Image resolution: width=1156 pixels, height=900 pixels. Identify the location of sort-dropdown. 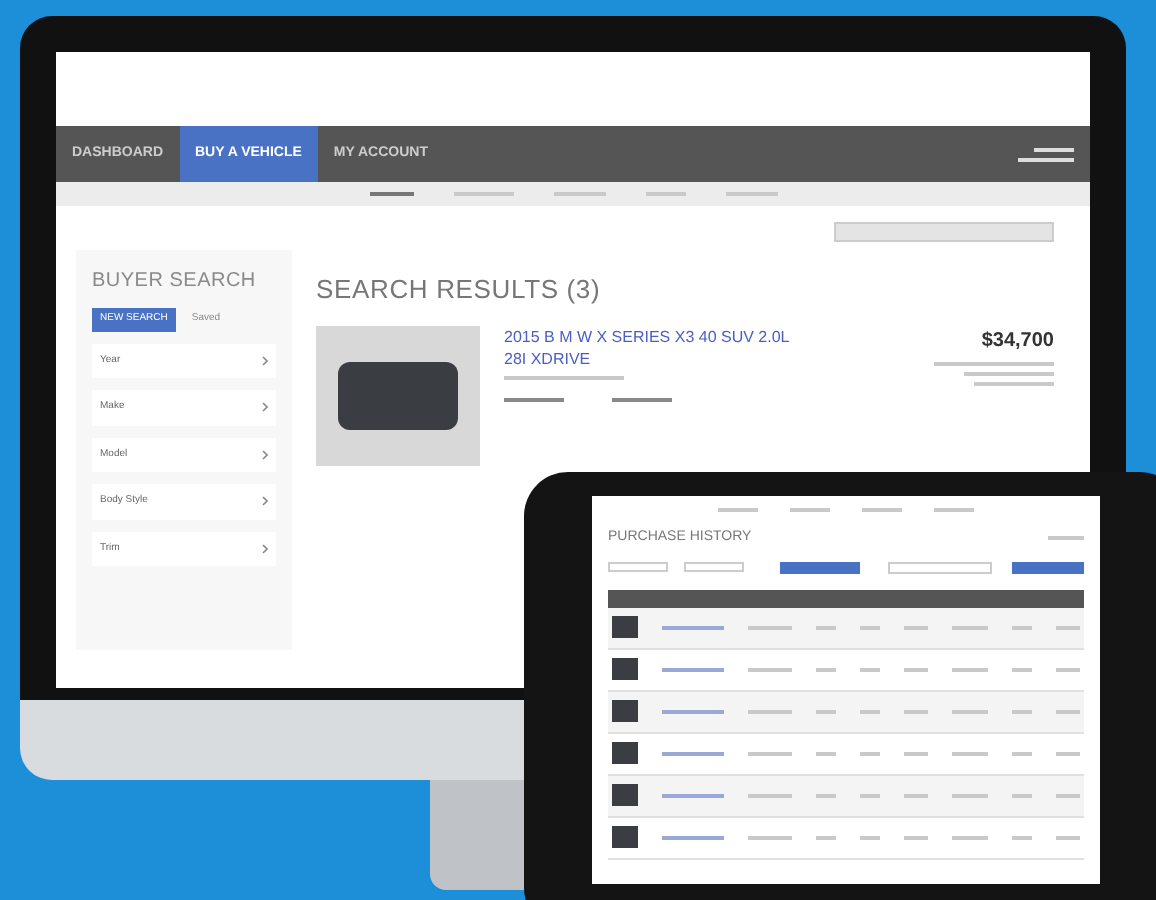
(944, 232).